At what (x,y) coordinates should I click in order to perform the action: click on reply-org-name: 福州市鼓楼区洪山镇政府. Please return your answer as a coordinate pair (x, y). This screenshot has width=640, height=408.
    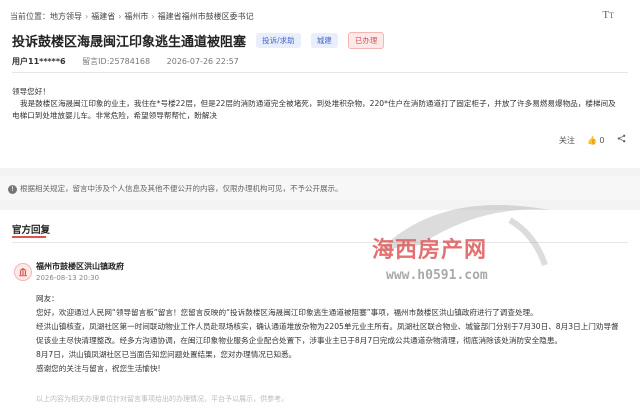
    Looking at the image, I should click on (80, 266).